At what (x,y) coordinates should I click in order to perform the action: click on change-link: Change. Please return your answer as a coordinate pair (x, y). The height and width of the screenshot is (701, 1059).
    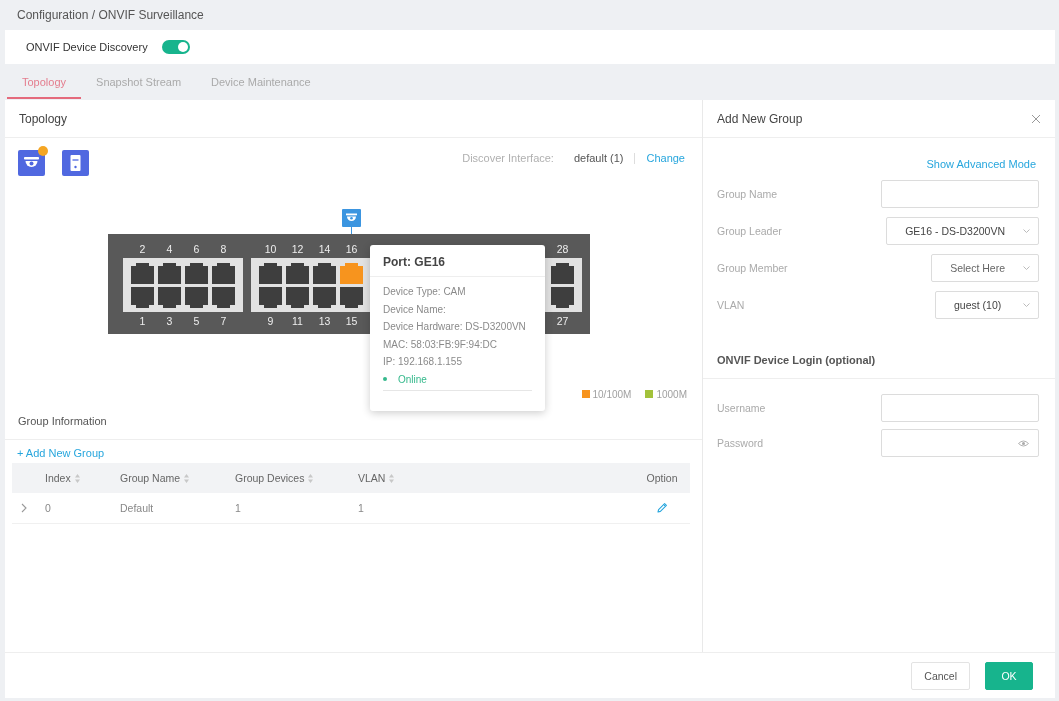
    Looking at the image, I should click on (665, 158).